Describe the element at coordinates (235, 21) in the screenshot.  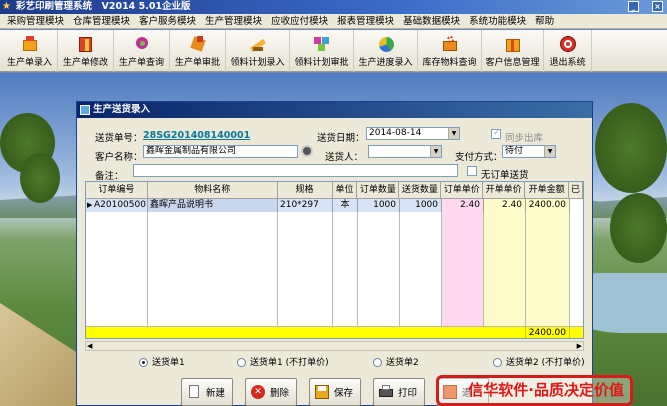
I see `menu-production: 生产管理模块` at that location.